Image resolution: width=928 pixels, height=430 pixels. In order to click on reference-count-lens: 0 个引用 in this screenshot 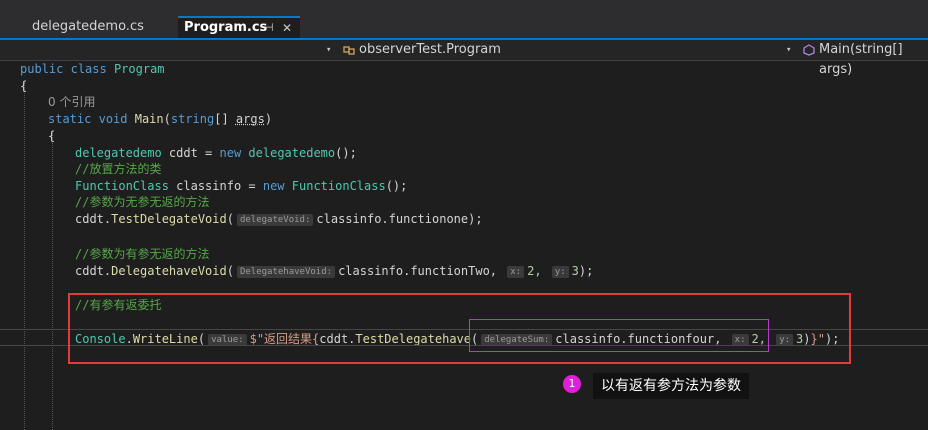, I will do `click(71, 102)`.